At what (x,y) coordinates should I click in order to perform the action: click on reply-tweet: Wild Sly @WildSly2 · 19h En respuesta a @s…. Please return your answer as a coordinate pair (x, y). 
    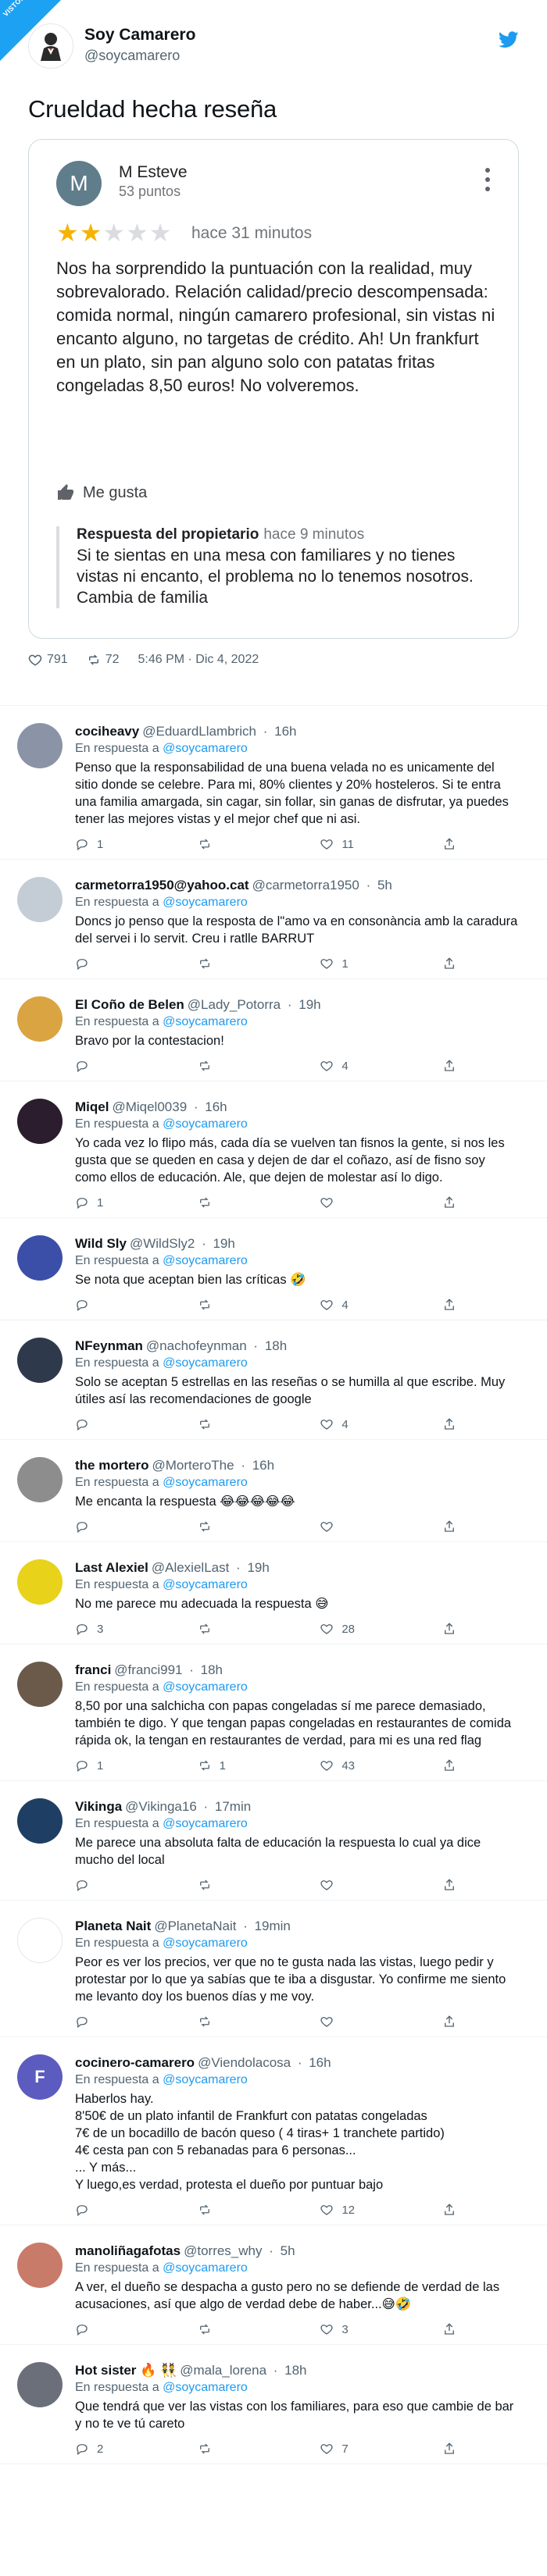
    Looking at the image, I should click on (273, 1269).